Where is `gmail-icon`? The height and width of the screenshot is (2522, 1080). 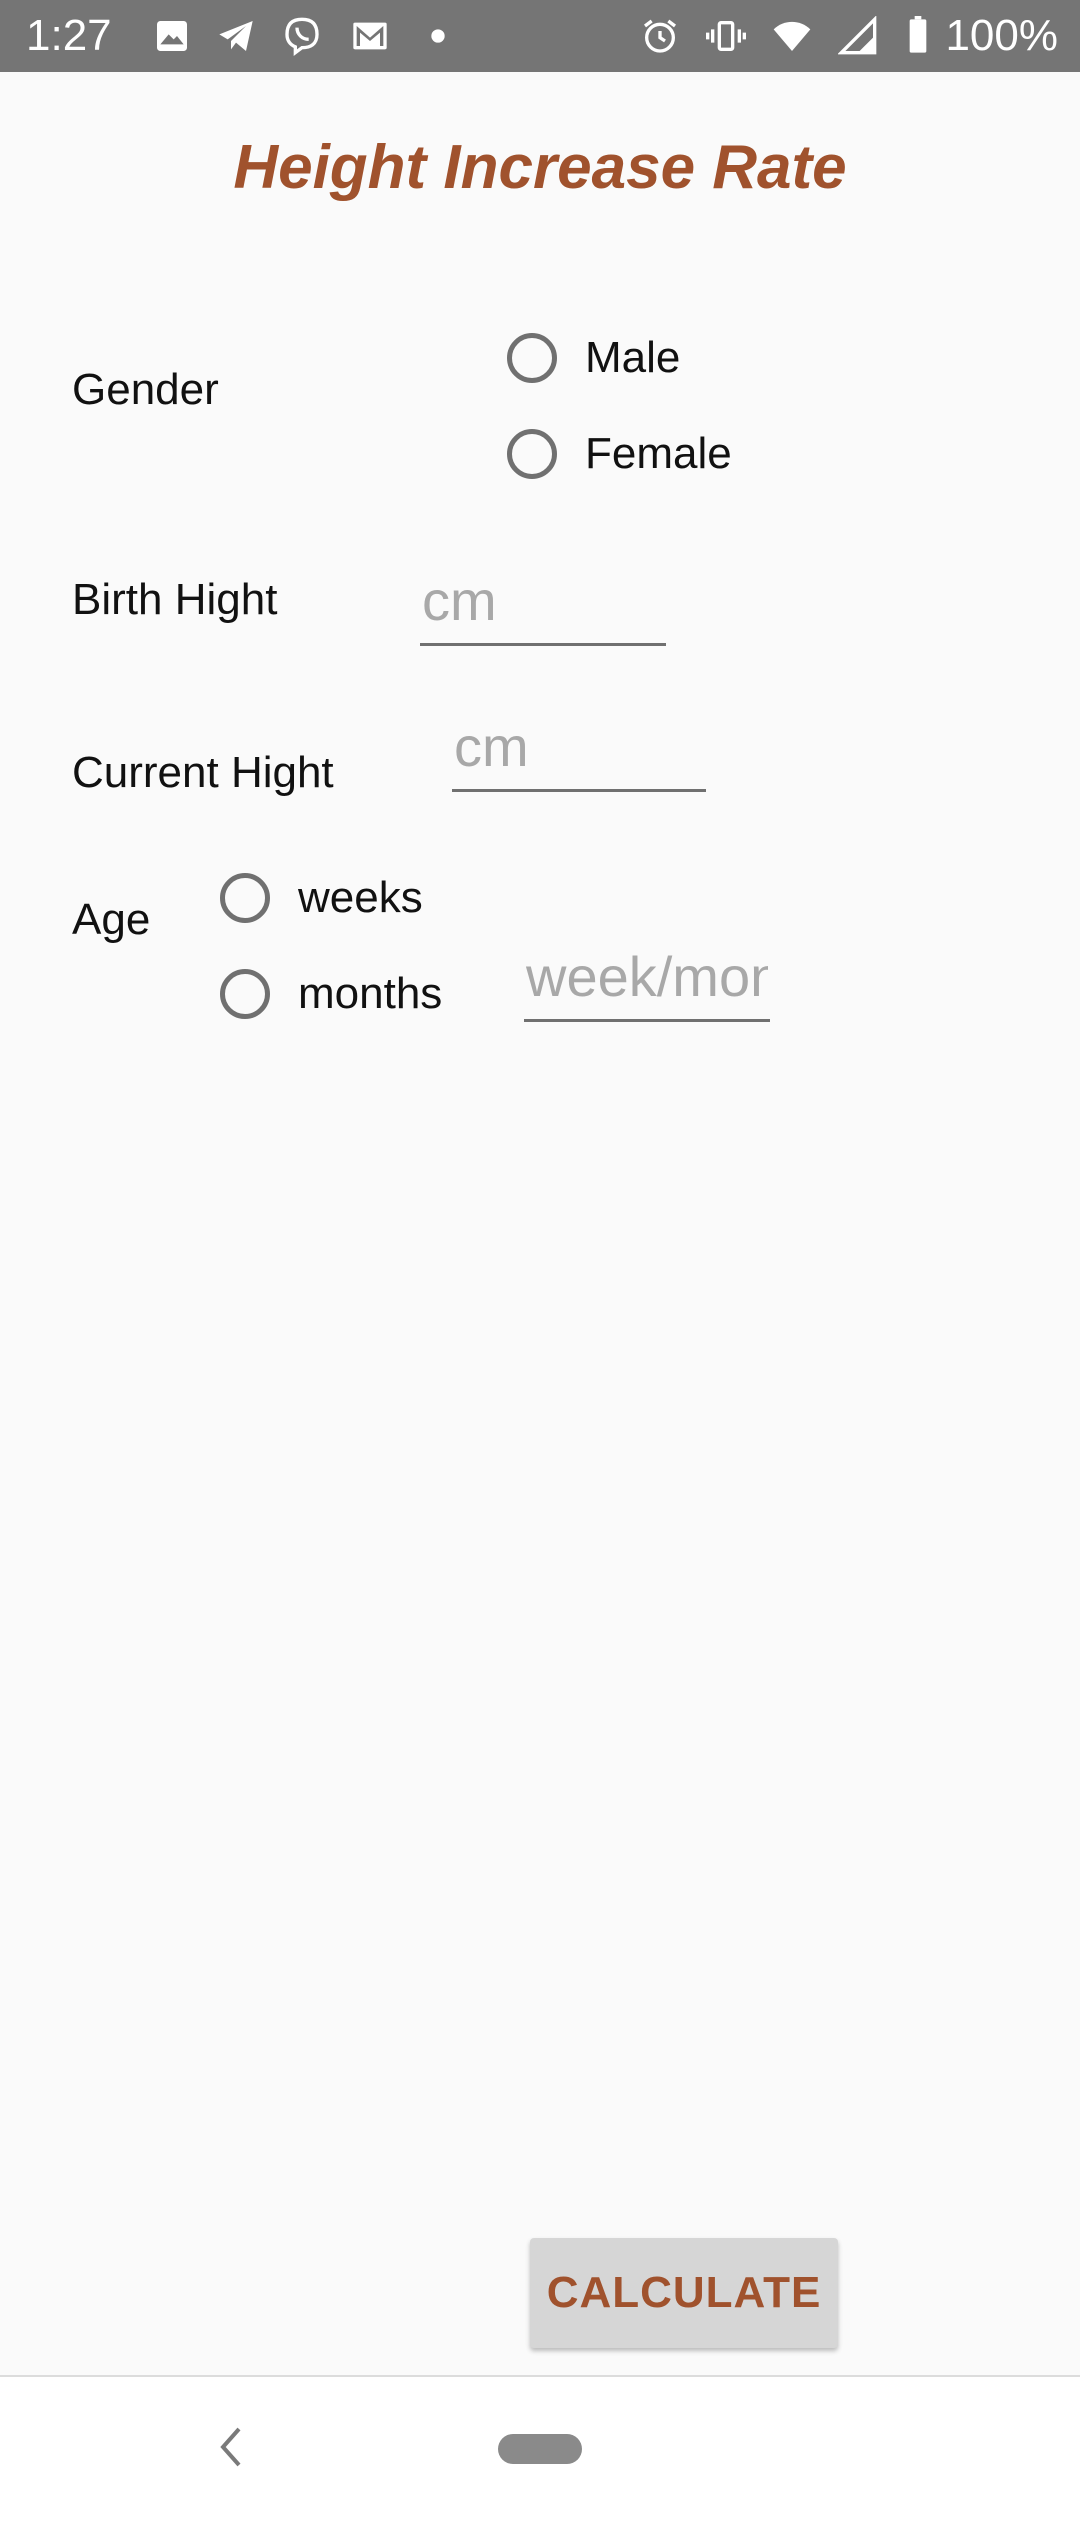
gmail-icon is located at coordinates (370, 36).